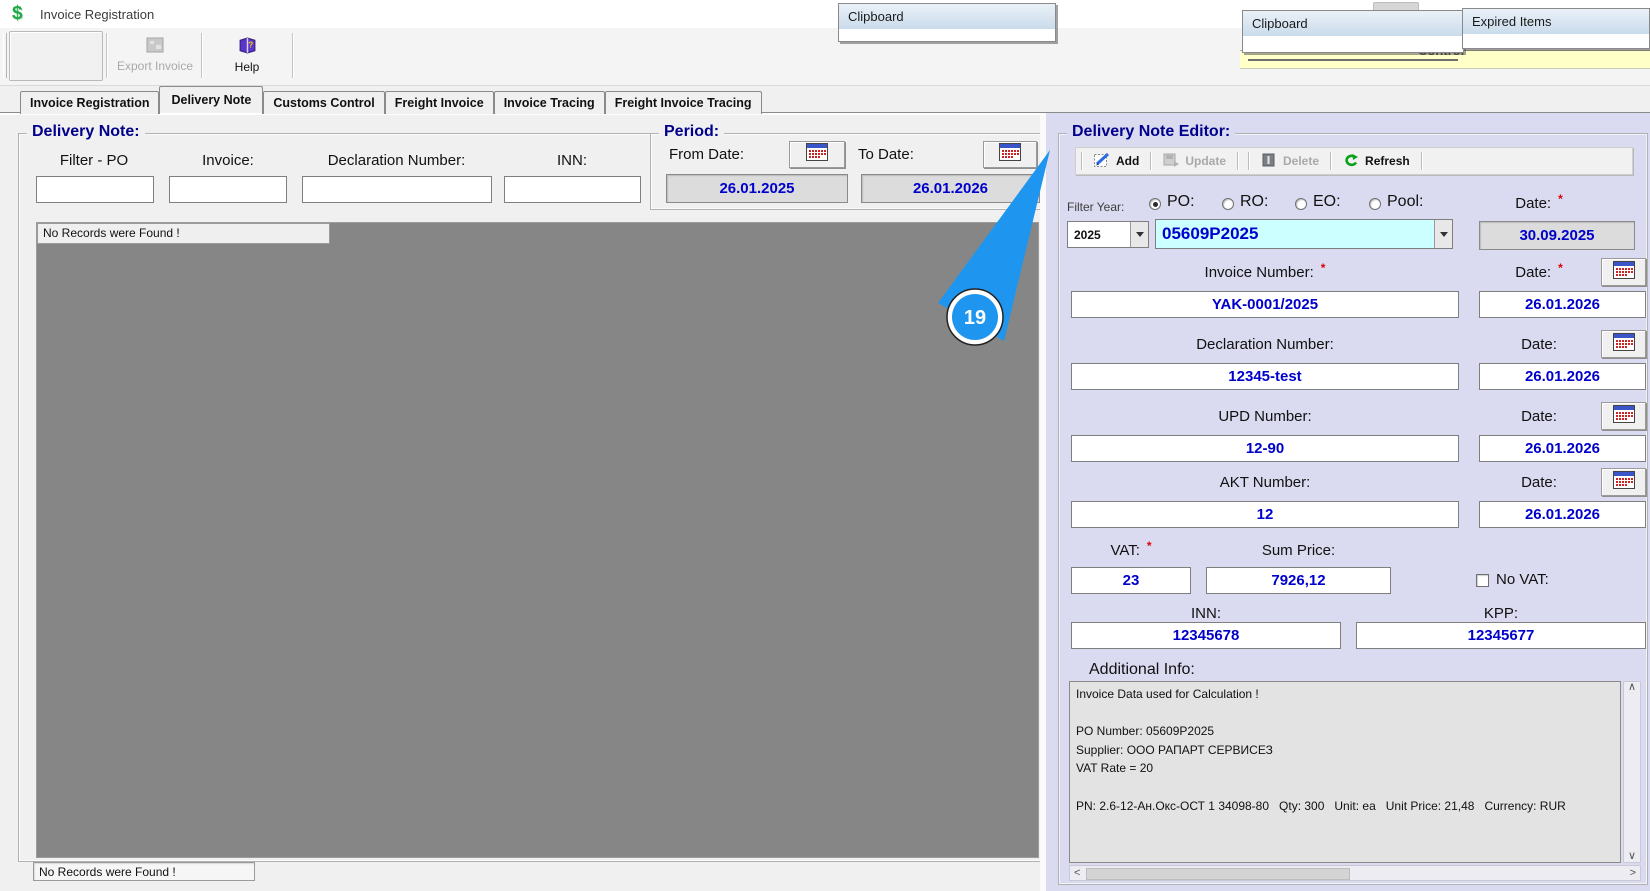 Image resolution: width=1650 pixels, height=891 pixels. I want to click on filter-declaration-input, so click(397, 189).